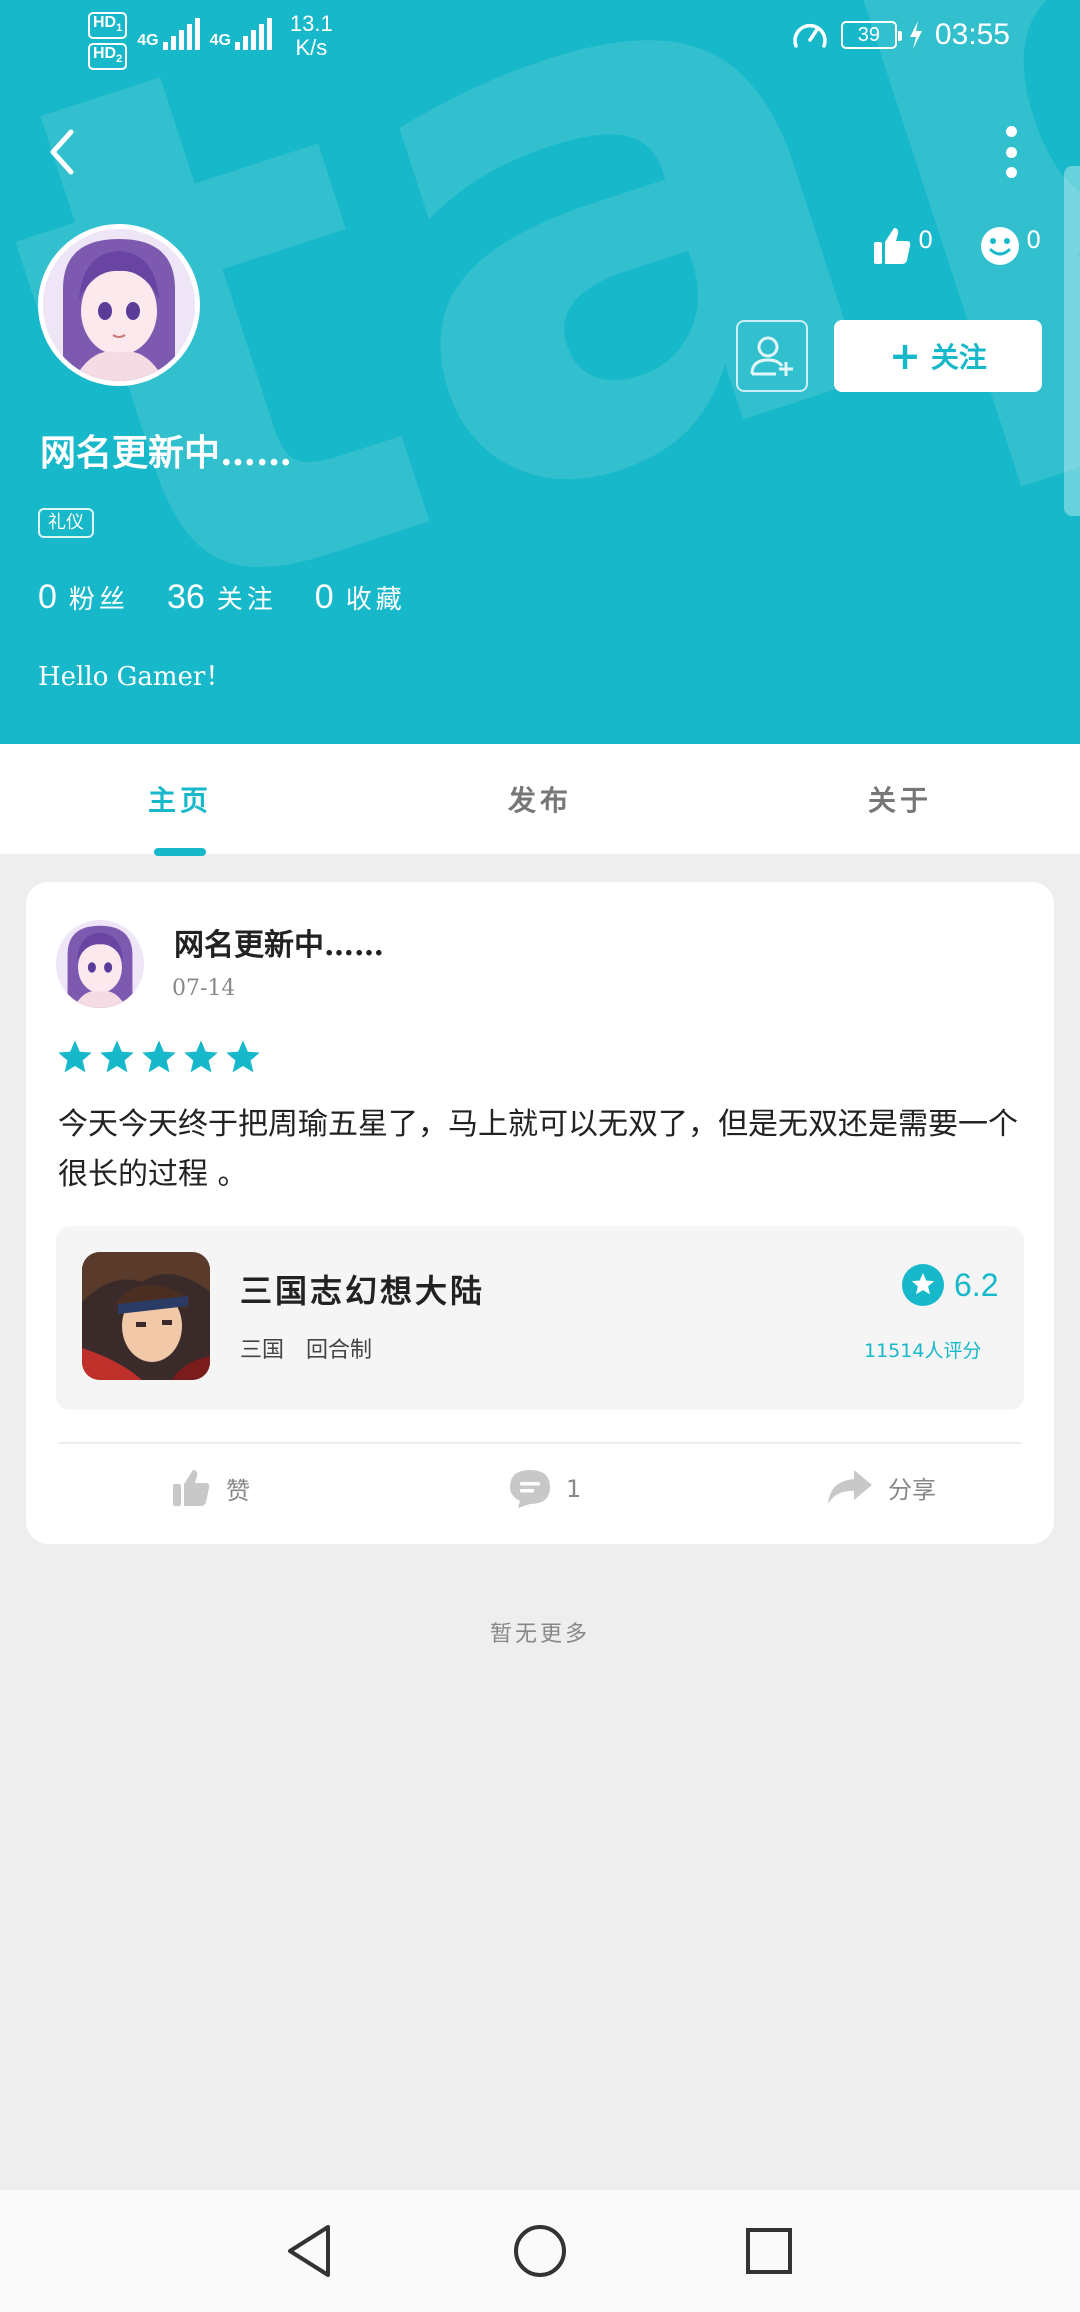  I want to click on square-recents-icon, so click(769, 2251).